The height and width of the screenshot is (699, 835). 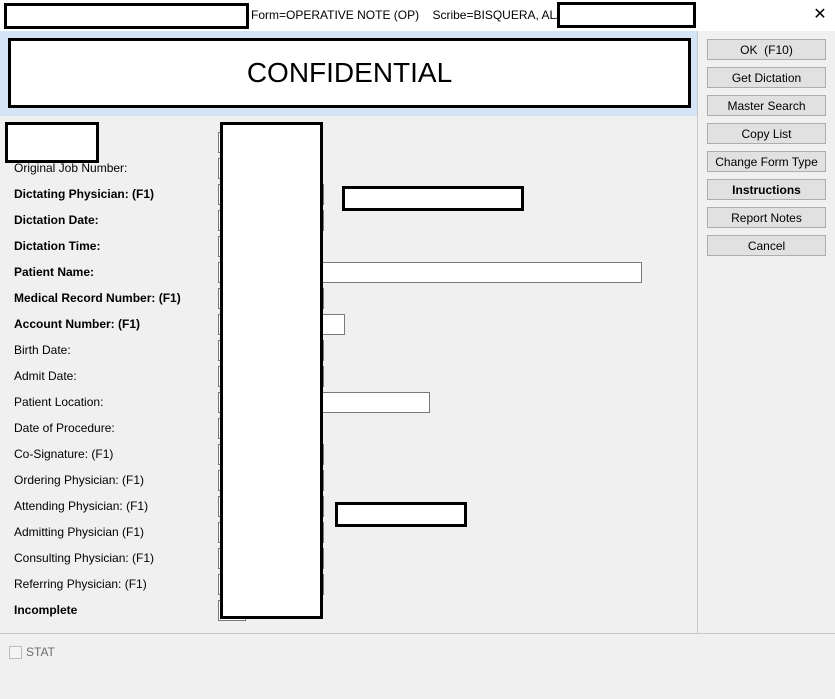 What do you see at coordinates (42, 350) in the screenshot?
I see `field-label: Birth Date:` at bounding box center [42, 350].